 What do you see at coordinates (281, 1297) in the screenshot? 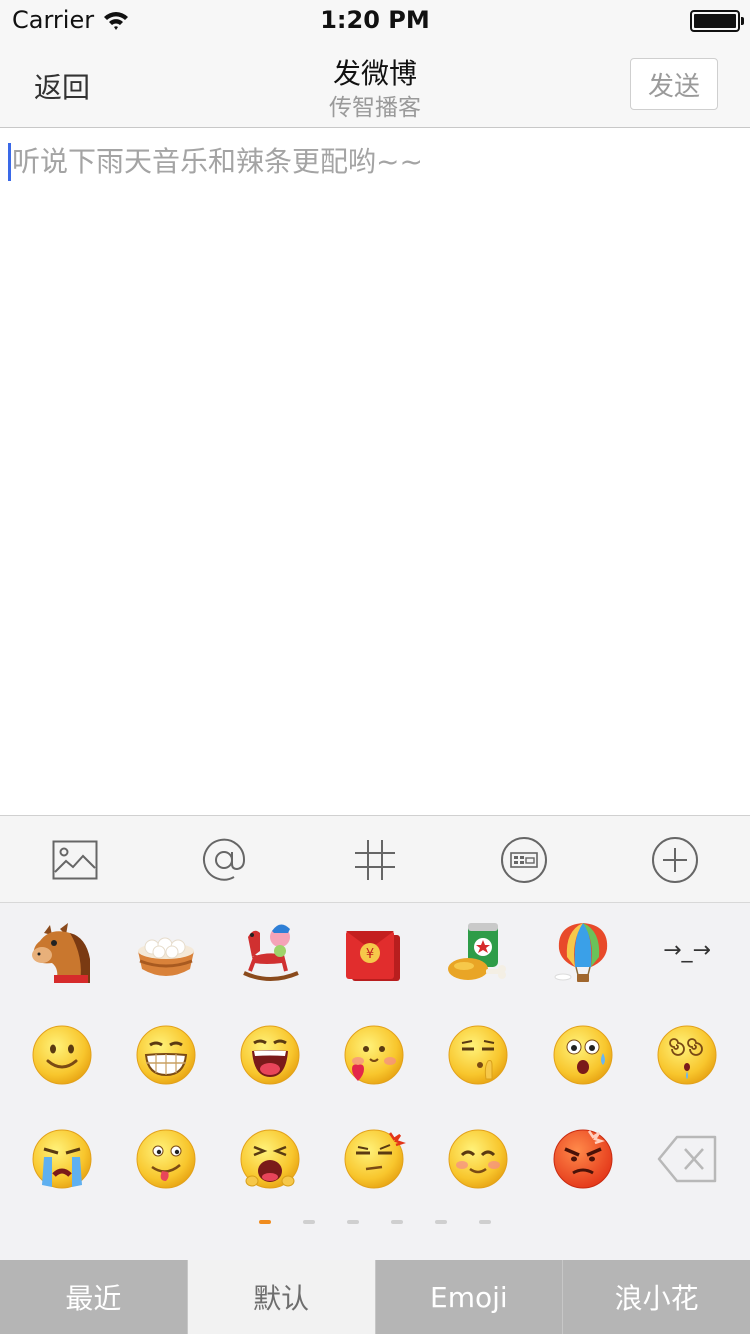
I see `tab-default: 默认` at bounding box center [281, 1297].